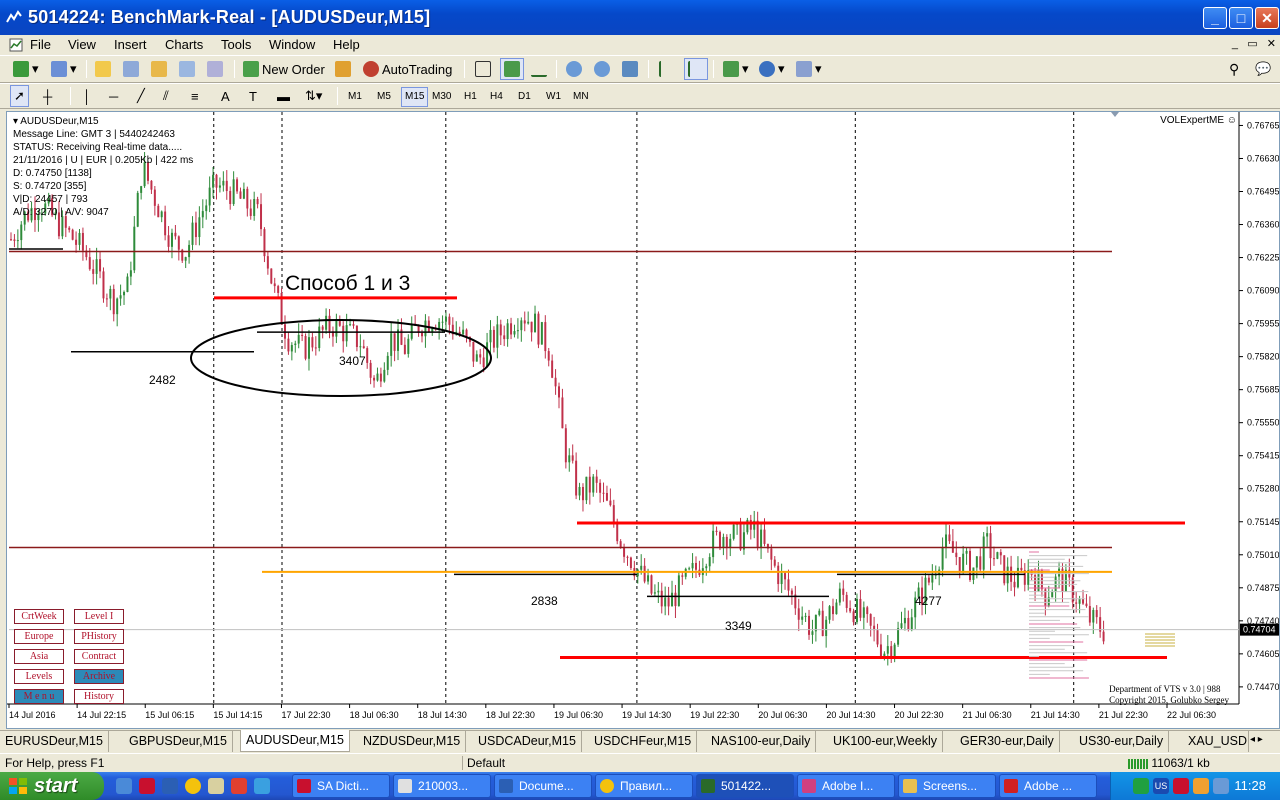 The image size is (1280, 800). I want to click on close-button: ✕, so click(1267, 18).